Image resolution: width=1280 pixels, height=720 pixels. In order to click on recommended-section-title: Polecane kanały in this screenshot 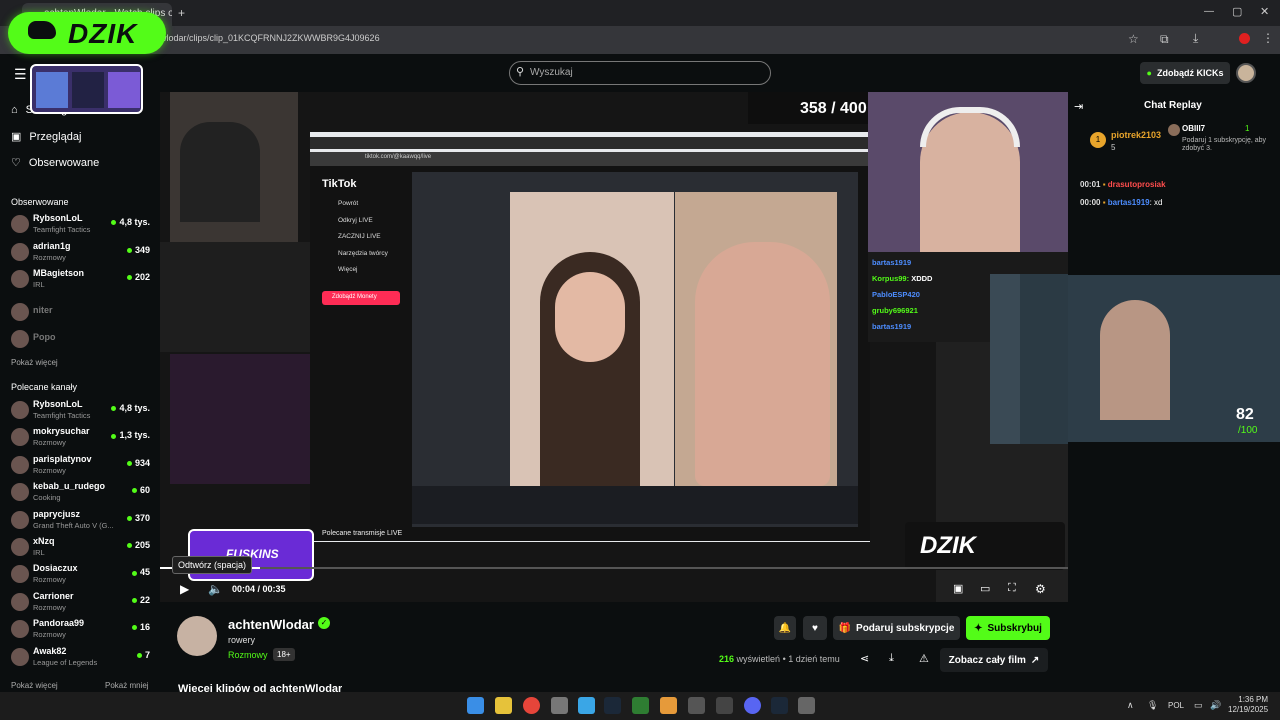, I will do `click(44, 387)`.